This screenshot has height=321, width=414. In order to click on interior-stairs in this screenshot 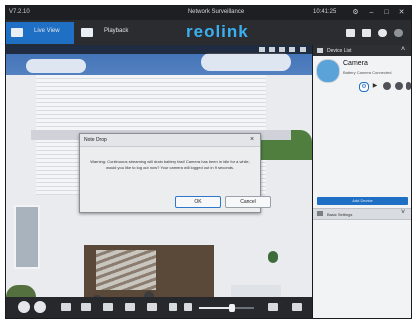, I will do `click(126, 270)`.